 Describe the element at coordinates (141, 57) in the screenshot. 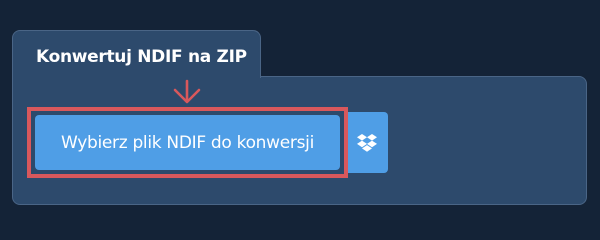

I see `converter-title: Konwertuj NDIF na ZIP` at that location.